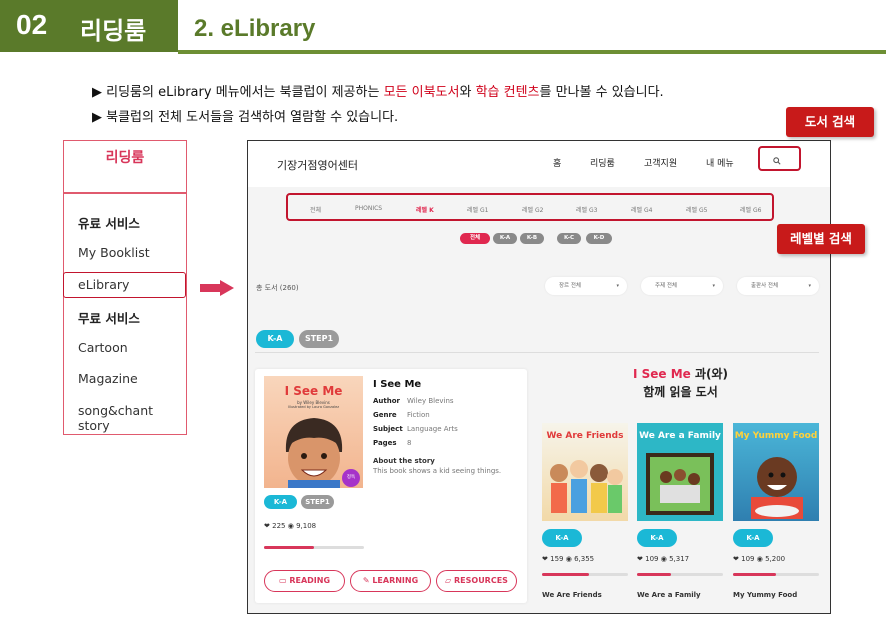  What do you see at coordinates (275, 339) in the screenshot?
I see `tag-ka: K-A` at bounding box center [275, 339].